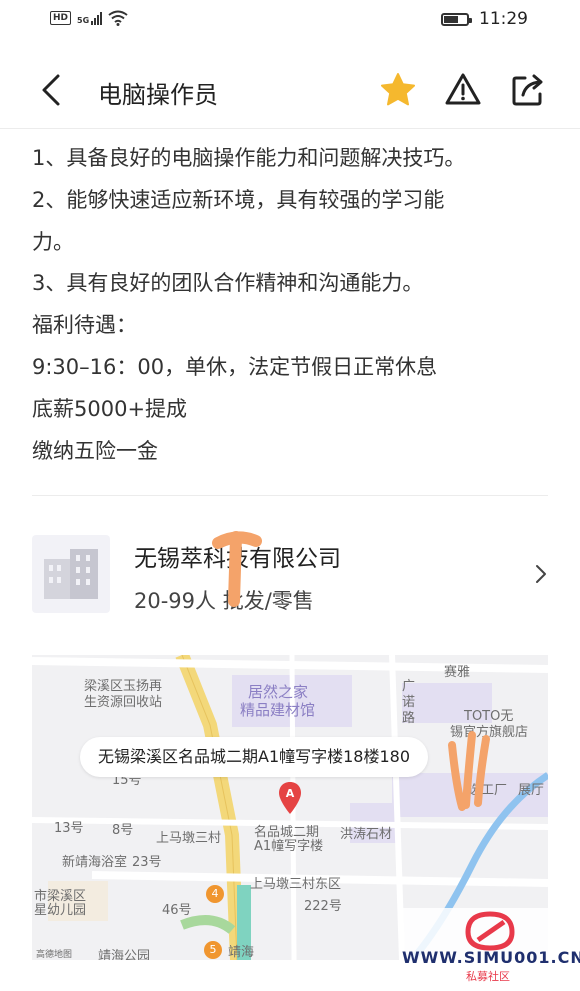  What do you see at coordinates (398, 90) in the screenshot?
I see `favorite-star-icon` at bounding box center [398, 90].